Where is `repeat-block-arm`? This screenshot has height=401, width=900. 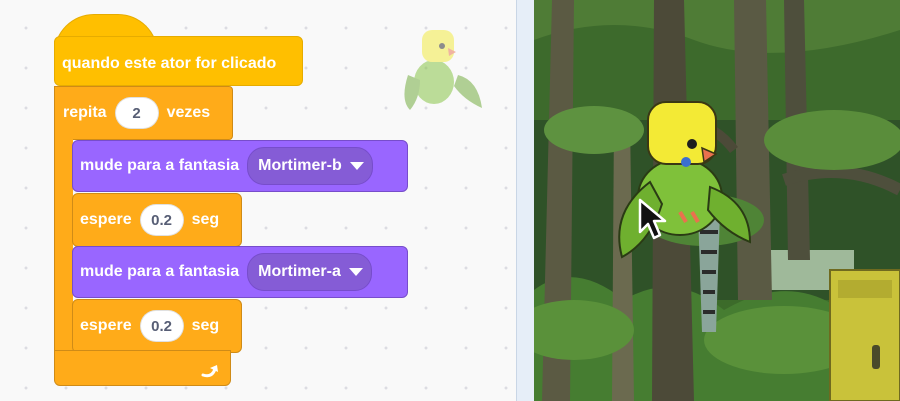
repeat-block-arm is located at coordinates (63, 245).